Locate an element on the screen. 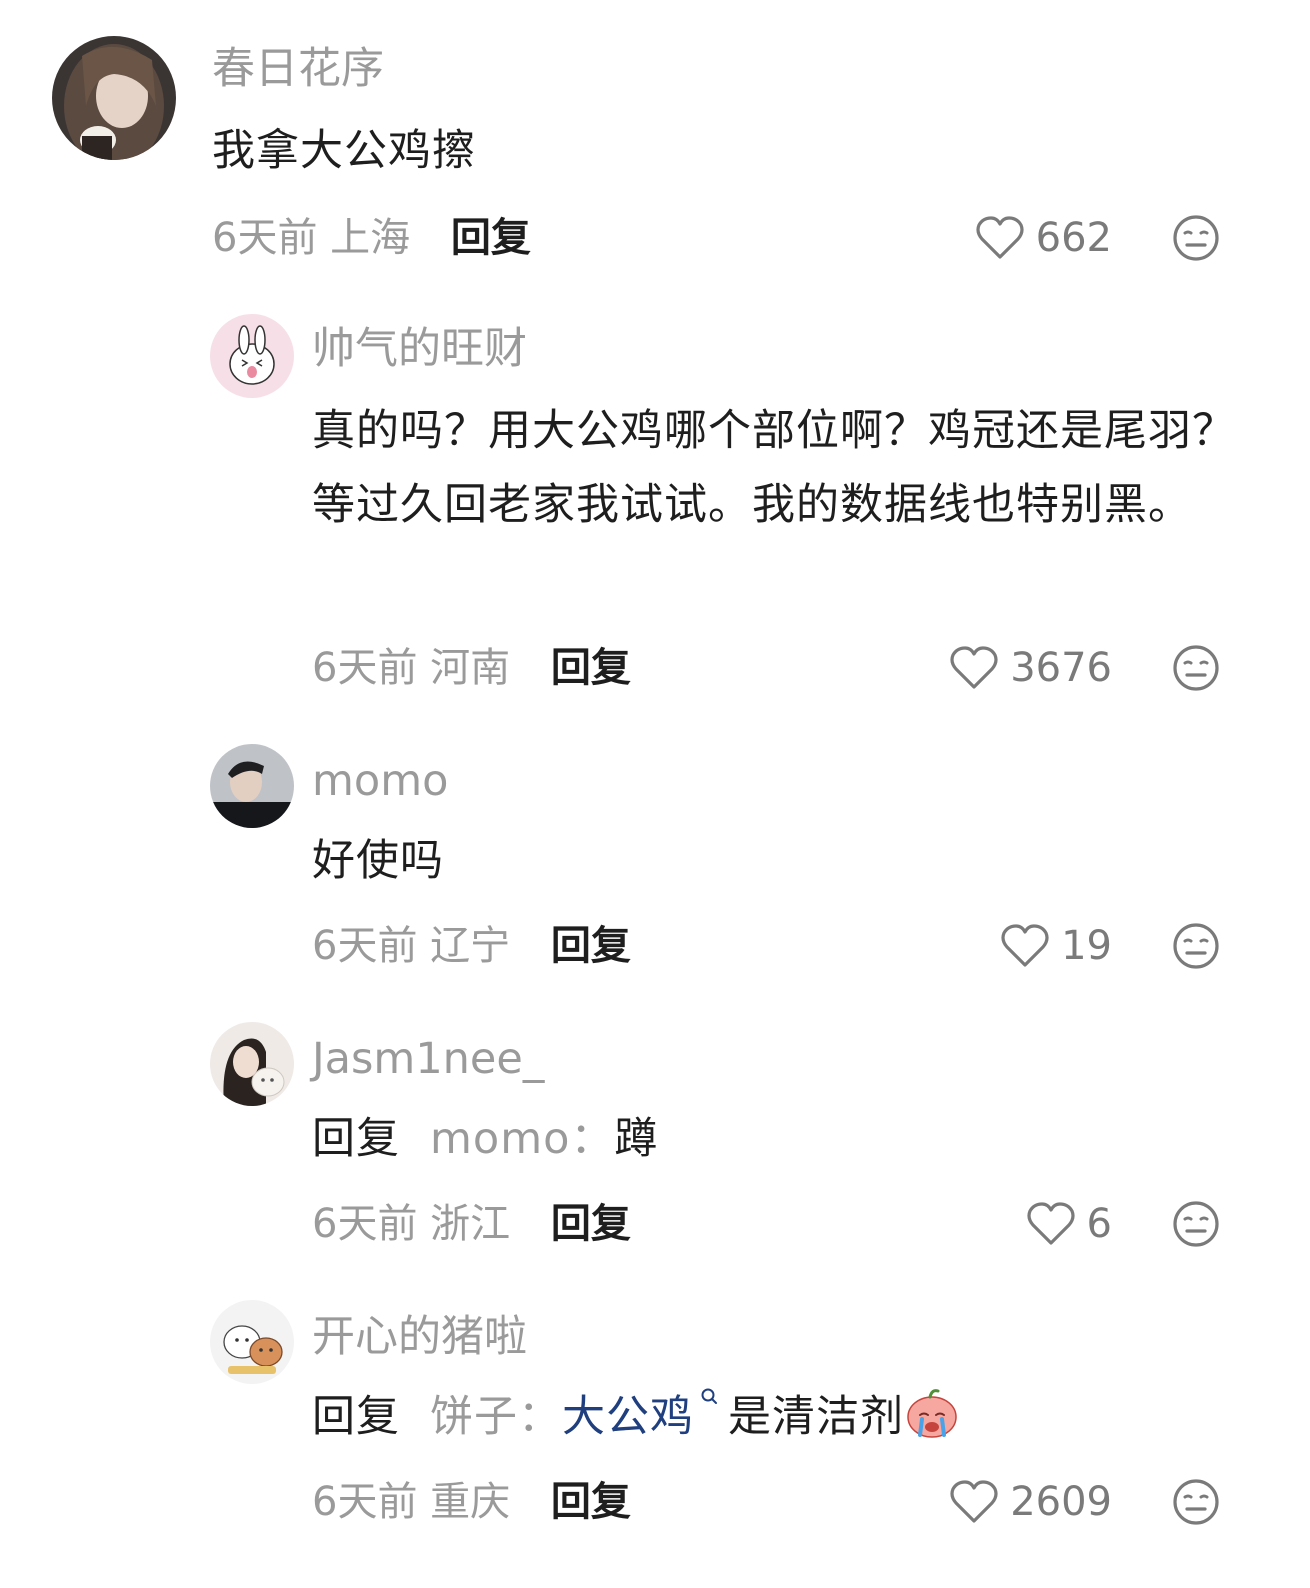 The width and height of the screenshot is (1310, 1588). username: 开心的猪啦 is located at coordinates (419, 1337).